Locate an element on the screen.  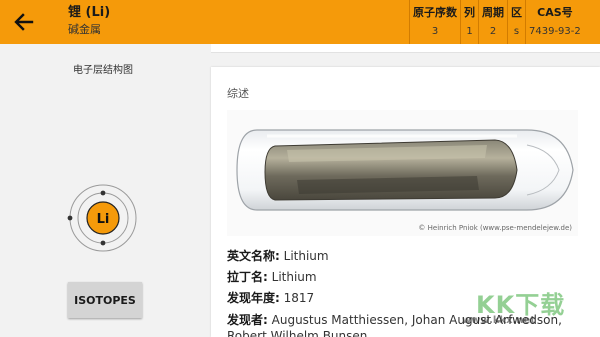
prop-block: 区 s is located at coordinates (516, 22).